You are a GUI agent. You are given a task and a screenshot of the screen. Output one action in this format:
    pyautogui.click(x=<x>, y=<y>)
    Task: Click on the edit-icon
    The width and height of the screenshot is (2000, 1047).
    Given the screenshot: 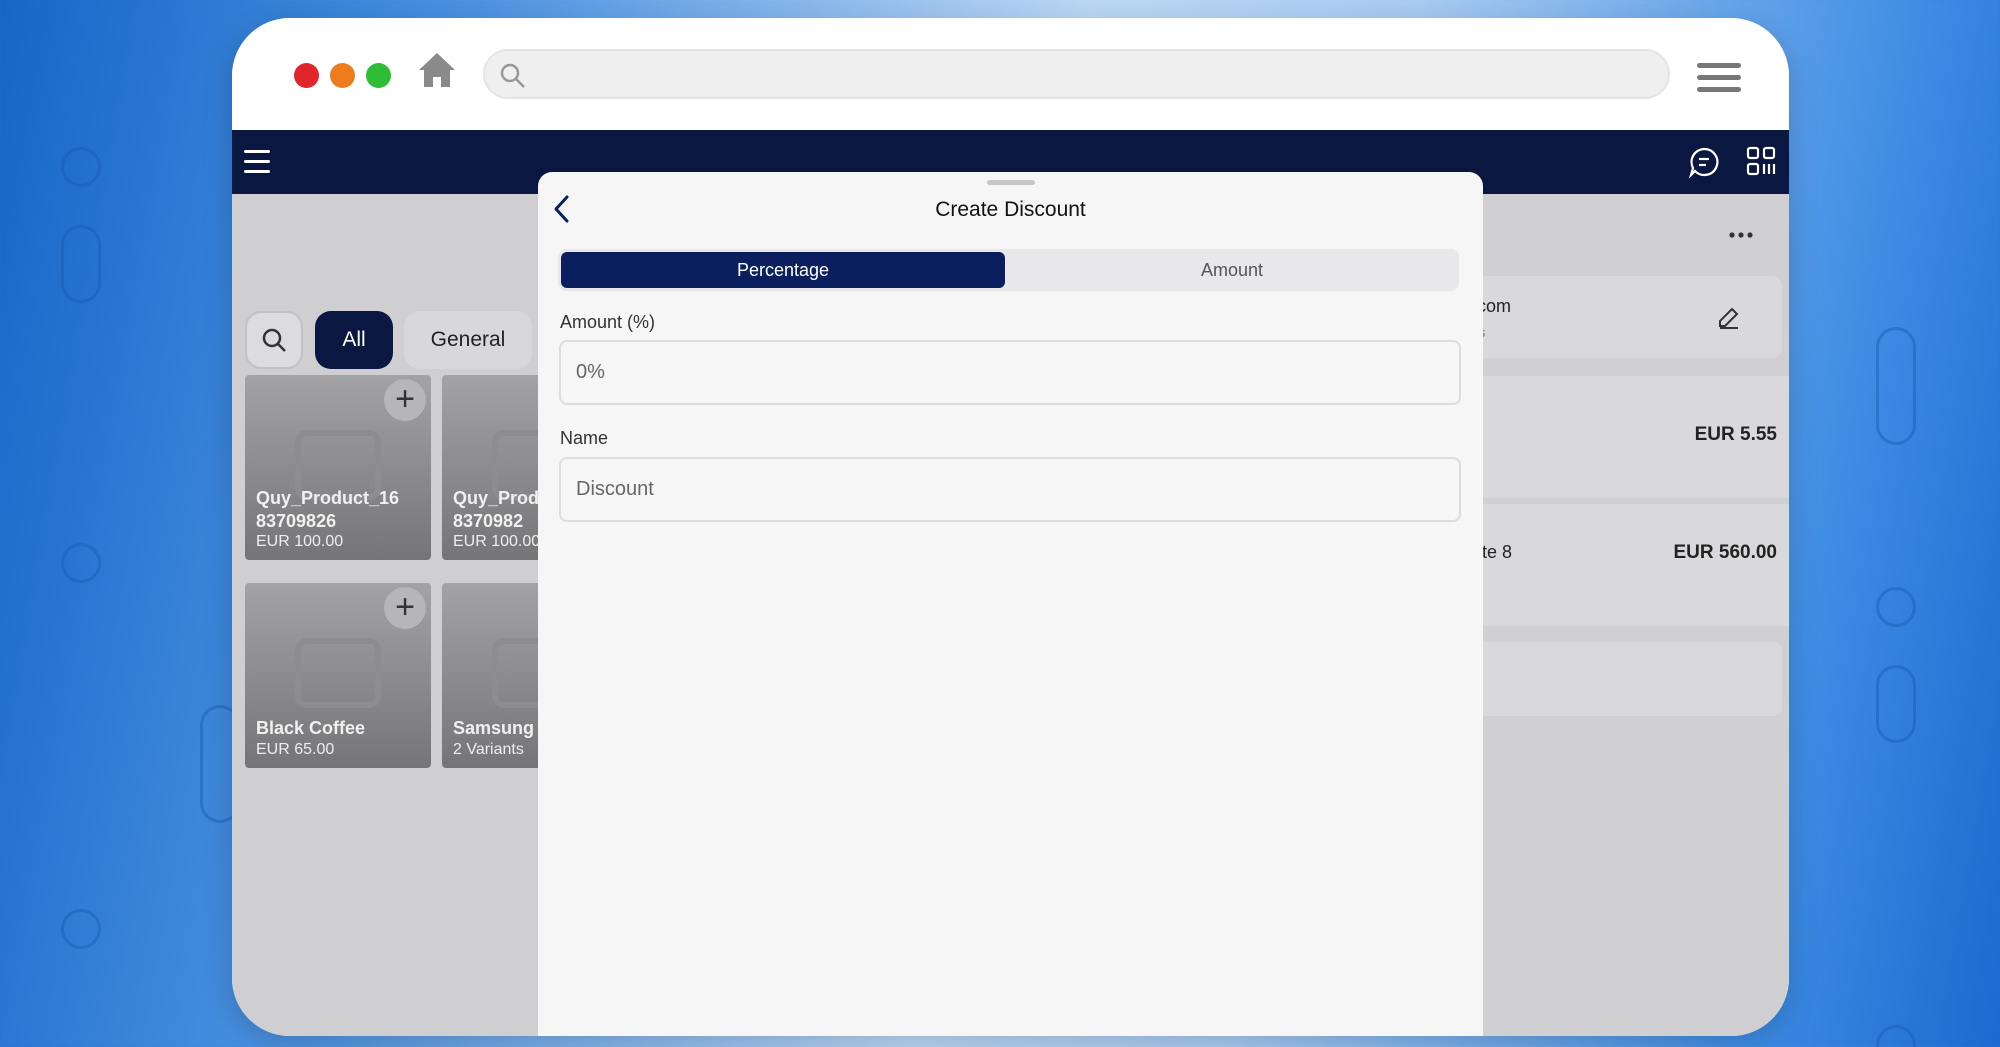 What is the action you would take?
    pyautogui.click(x=1729, y=317)
    